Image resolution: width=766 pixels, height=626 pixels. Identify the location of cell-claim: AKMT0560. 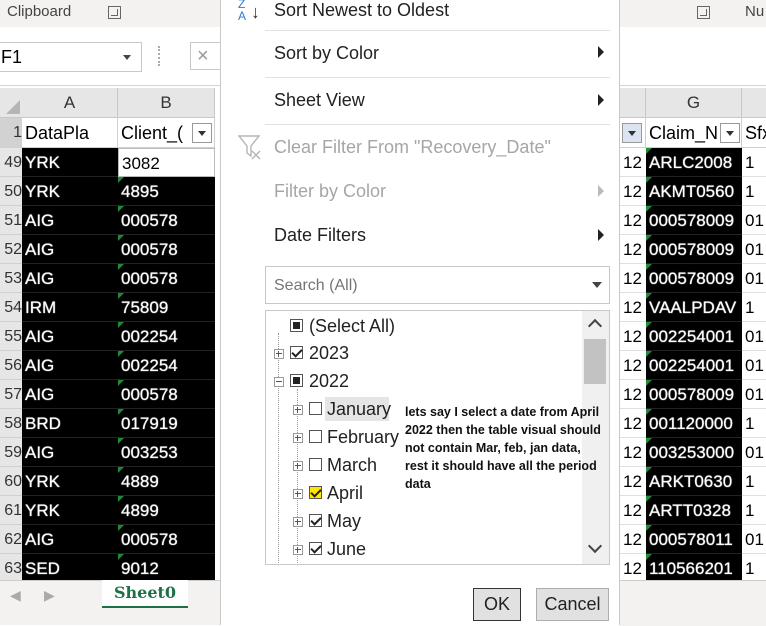
(694, 191).